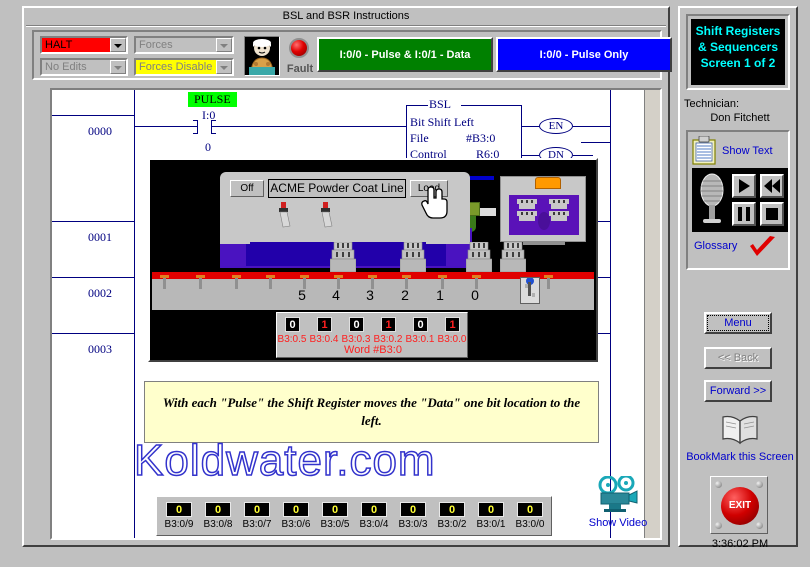 The height and width of the screenshot is (567, 810). What do you see at coordinates (491, 105) in the screenshot?
I see `block-top-right` at bounding box center [491, 105].